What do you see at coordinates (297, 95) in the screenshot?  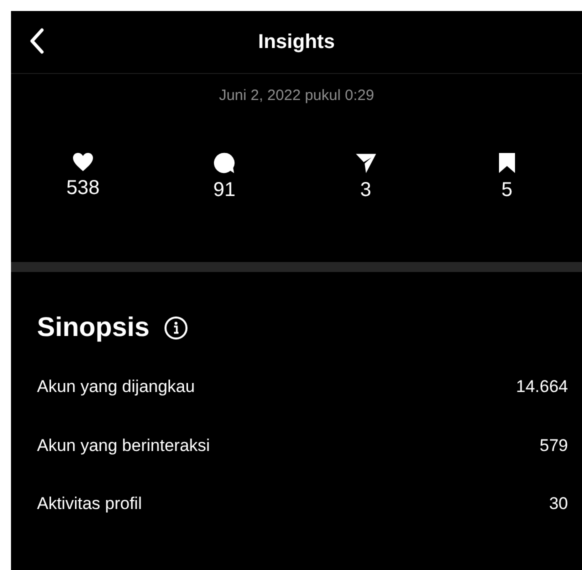 I see `post-date: Juni 2, 2022 pukul 0:29` at bounding box center [297, 95].